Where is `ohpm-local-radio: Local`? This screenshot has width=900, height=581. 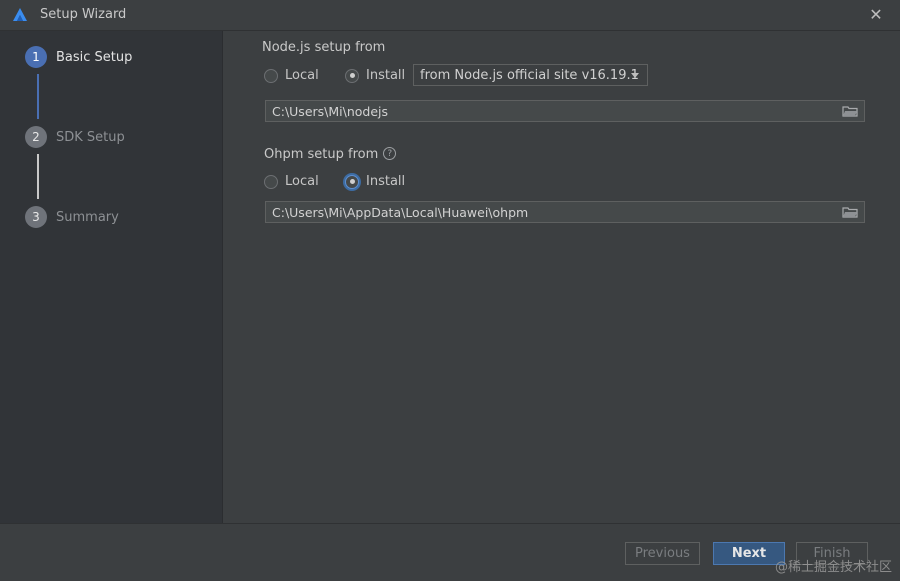 ohpm-local-radio: Local is located at coordinates (291, 181).